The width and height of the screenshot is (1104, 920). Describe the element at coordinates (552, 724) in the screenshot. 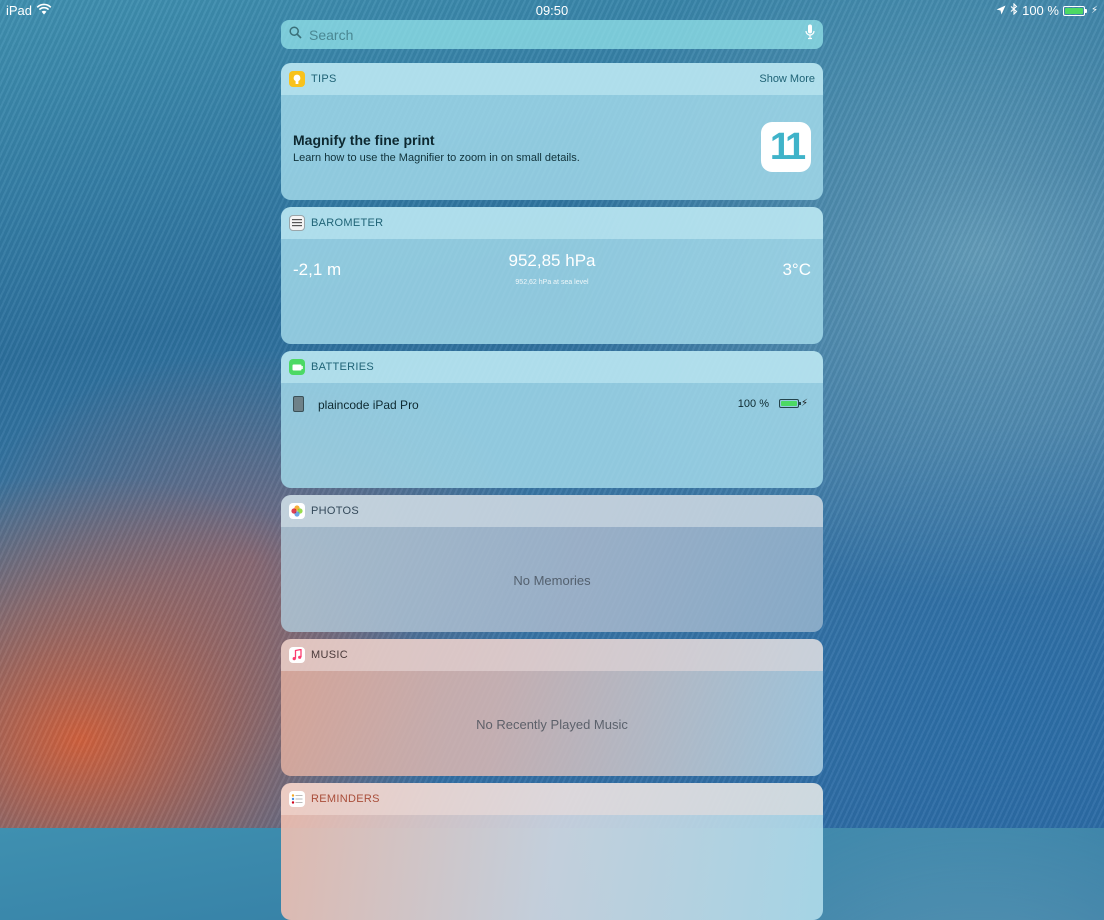

I see `music-empty-message: No Recently Played Music` at that location.